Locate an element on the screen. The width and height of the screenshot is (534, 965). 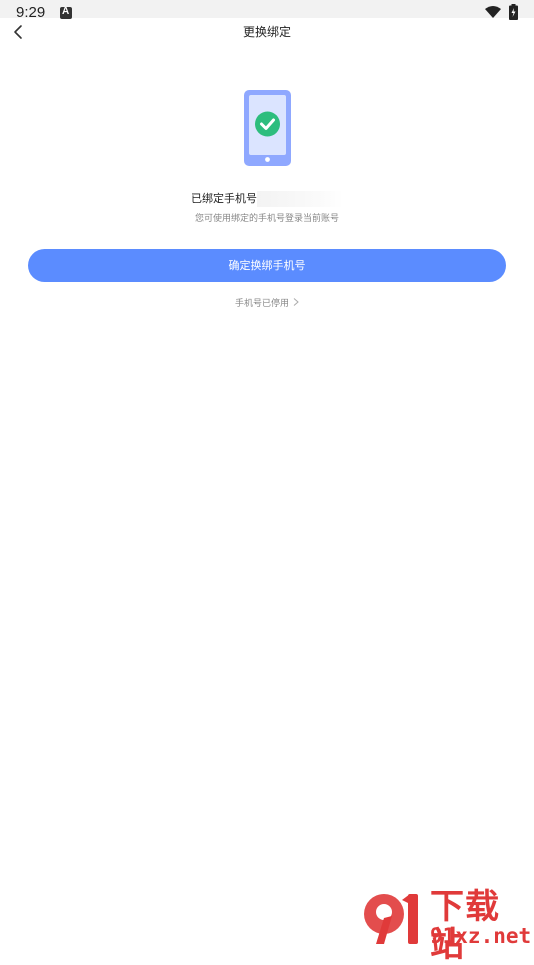
nav-bar: 更换绑定 is located at coordinates (267, 32).